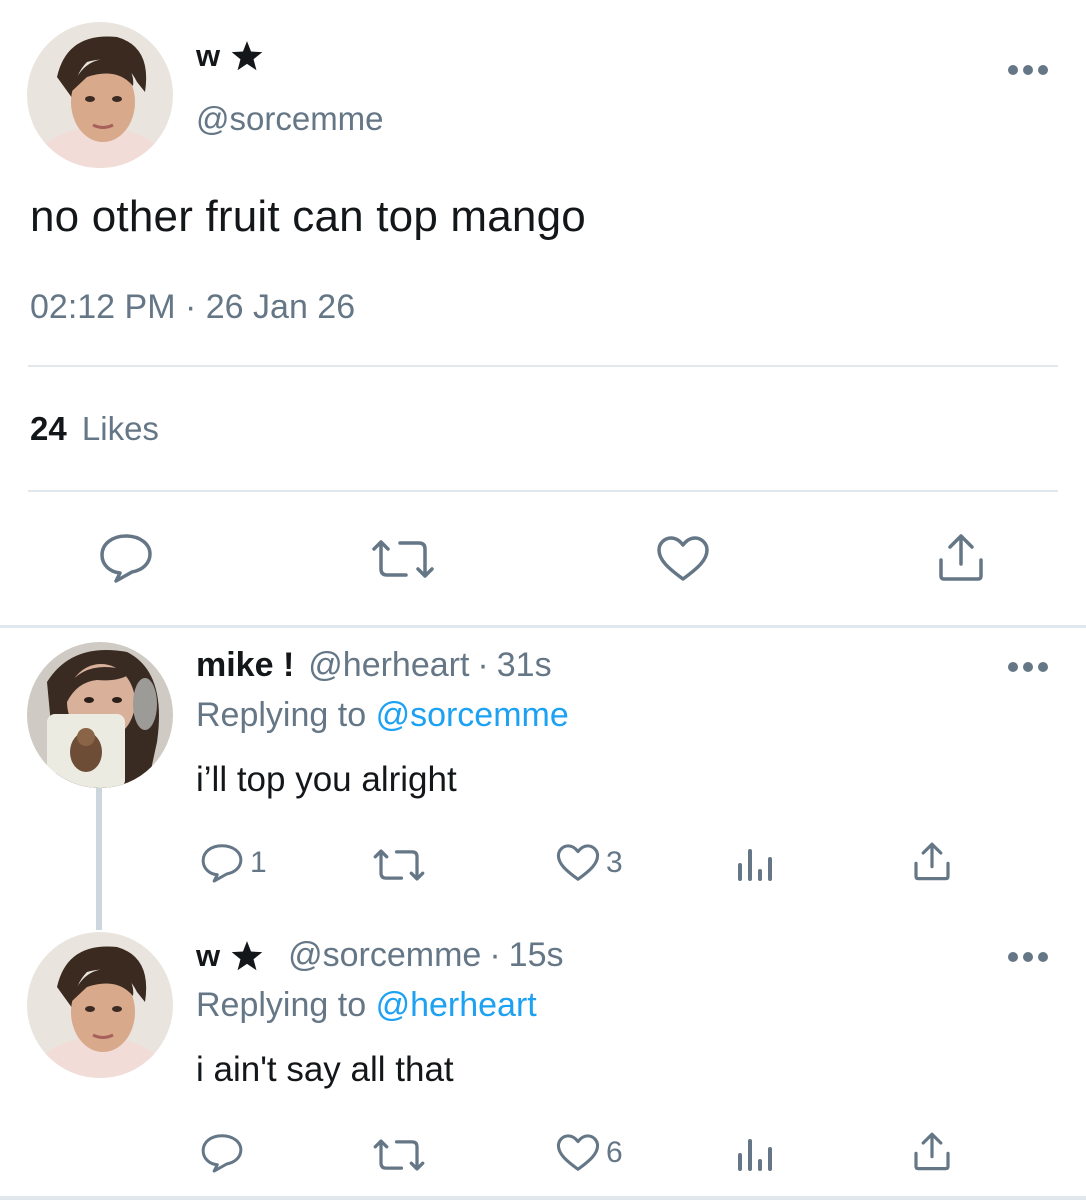 The height and width of the screenshot is (1200, 1086). Describe the element at coordinates (230, 956) in the screenshot. I see `reply-author-name: w` at that location.